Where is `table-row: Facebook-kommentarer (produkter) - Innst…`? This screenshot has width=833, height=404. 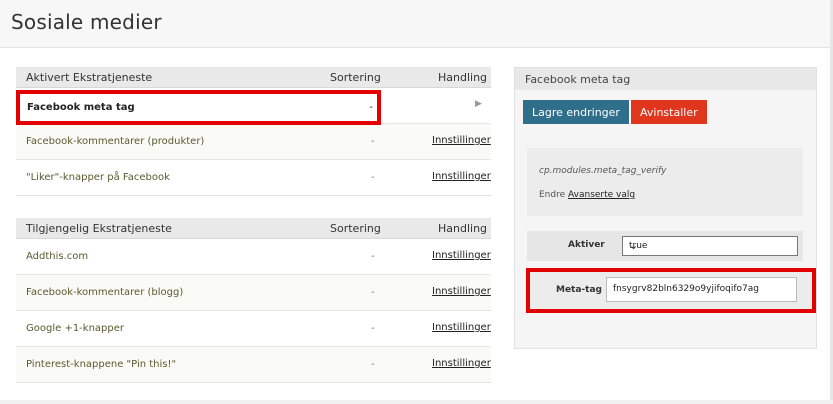
table-row: Facebook-kommentarer (produkter) - Innst… is located at coordinates (253, 142).